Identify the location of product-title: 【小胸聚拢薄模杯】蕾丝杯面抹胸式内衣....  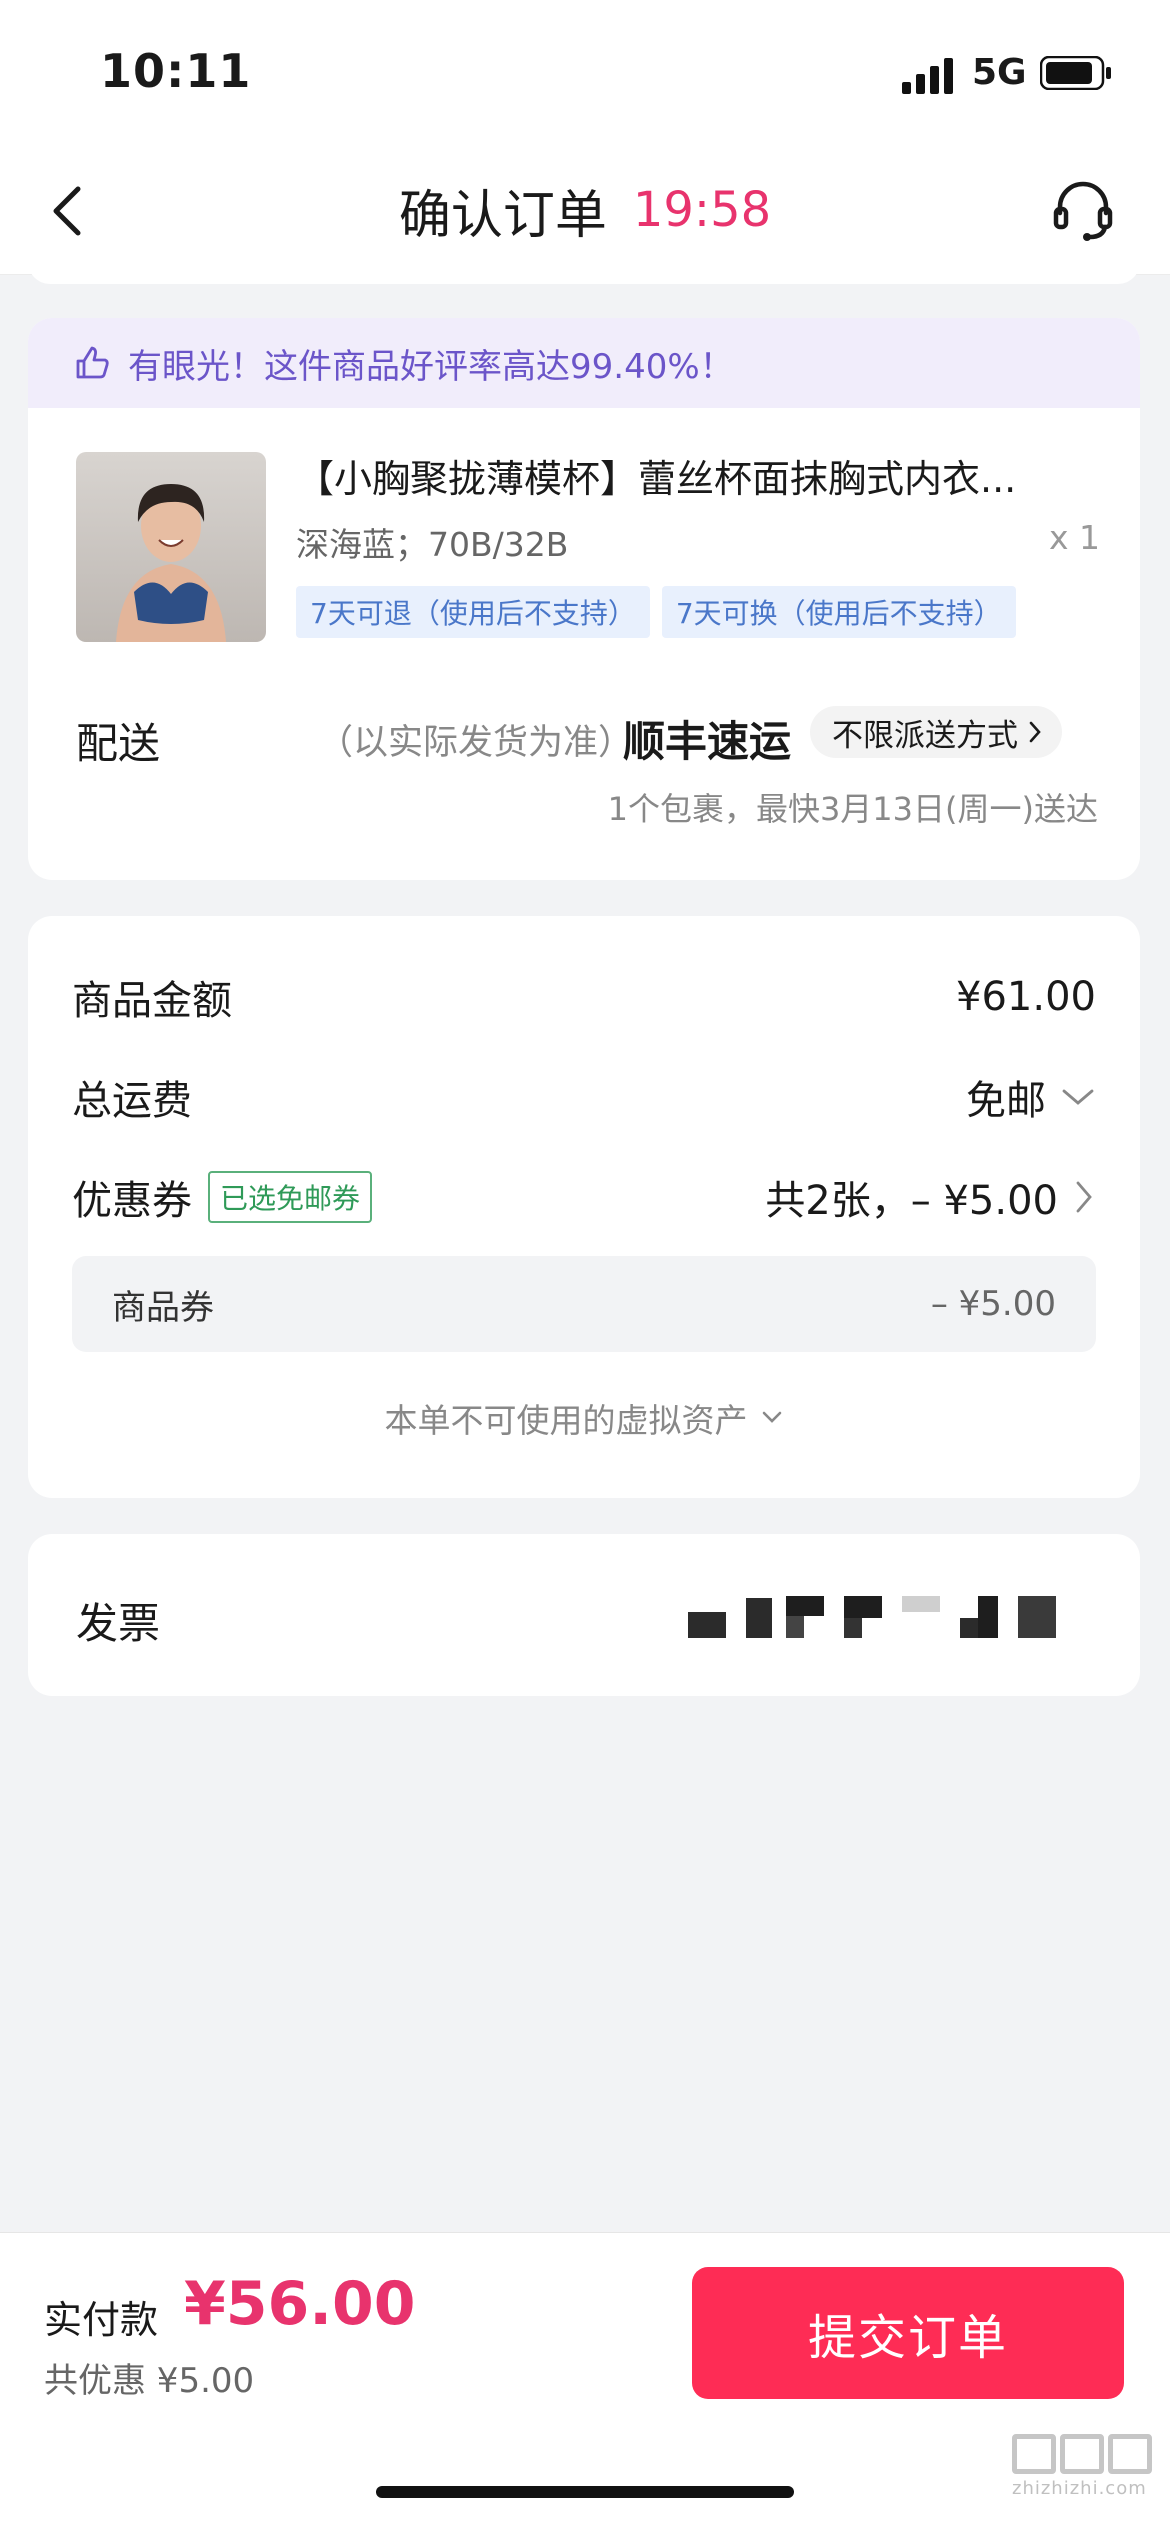
(696, 475).